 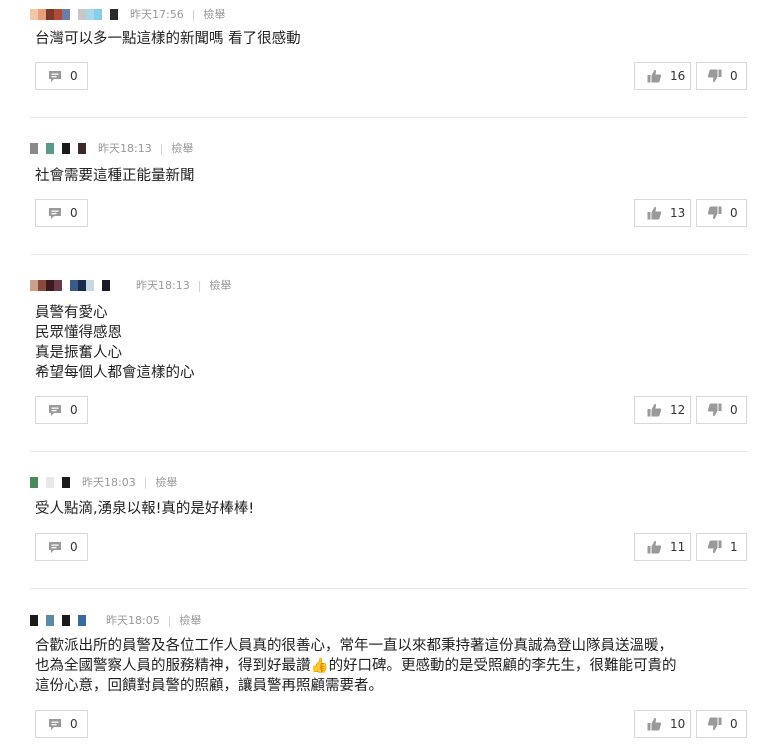 What do you see at coordinates (127, 14) in the screenshot?
I see `comment-meta: 昨天17:56 | 檢舉` at bounding box center [127, 14].